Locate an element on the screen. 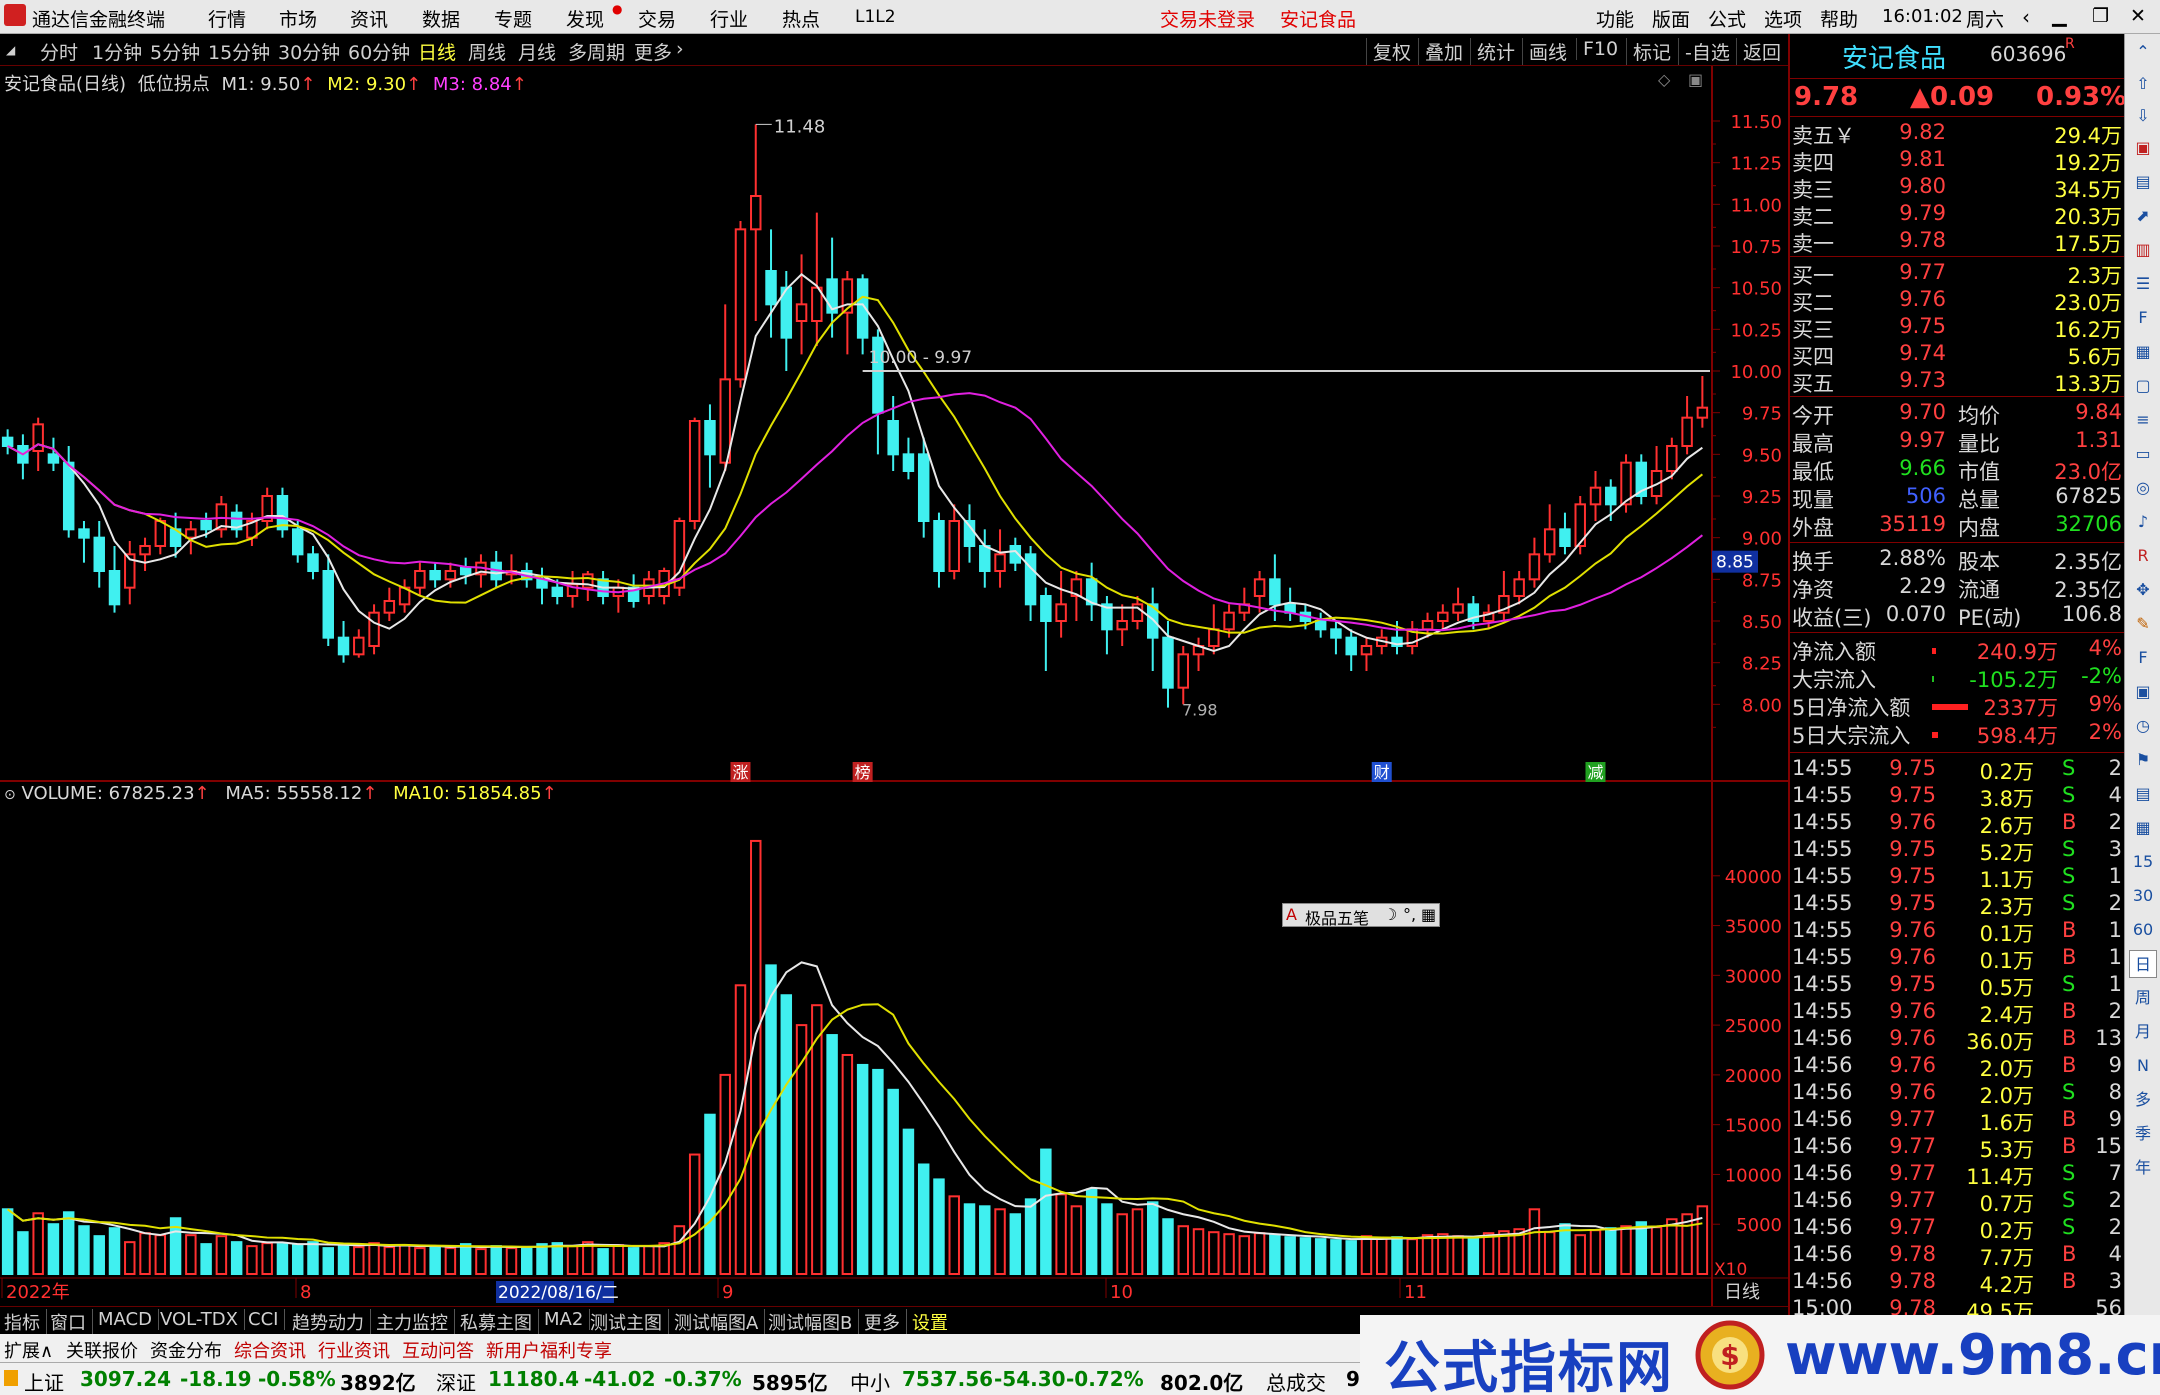  menu-shuju: 数据 is located at coordinates (441, 18).